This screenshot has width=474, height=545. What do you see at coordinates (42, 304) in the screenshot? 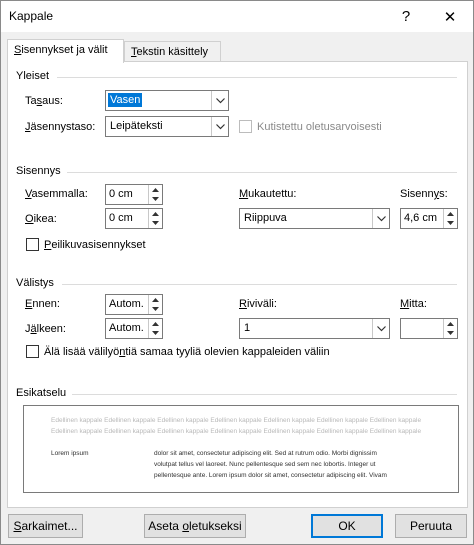
I see `spacing-before-label: Ennen:` at bounding box center [42, 304].